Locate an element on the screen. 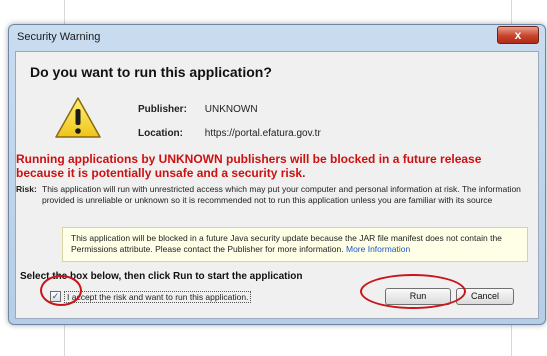 This screenshot has height=356, width=547. close-icon: x is located at coordinates (518, 35).